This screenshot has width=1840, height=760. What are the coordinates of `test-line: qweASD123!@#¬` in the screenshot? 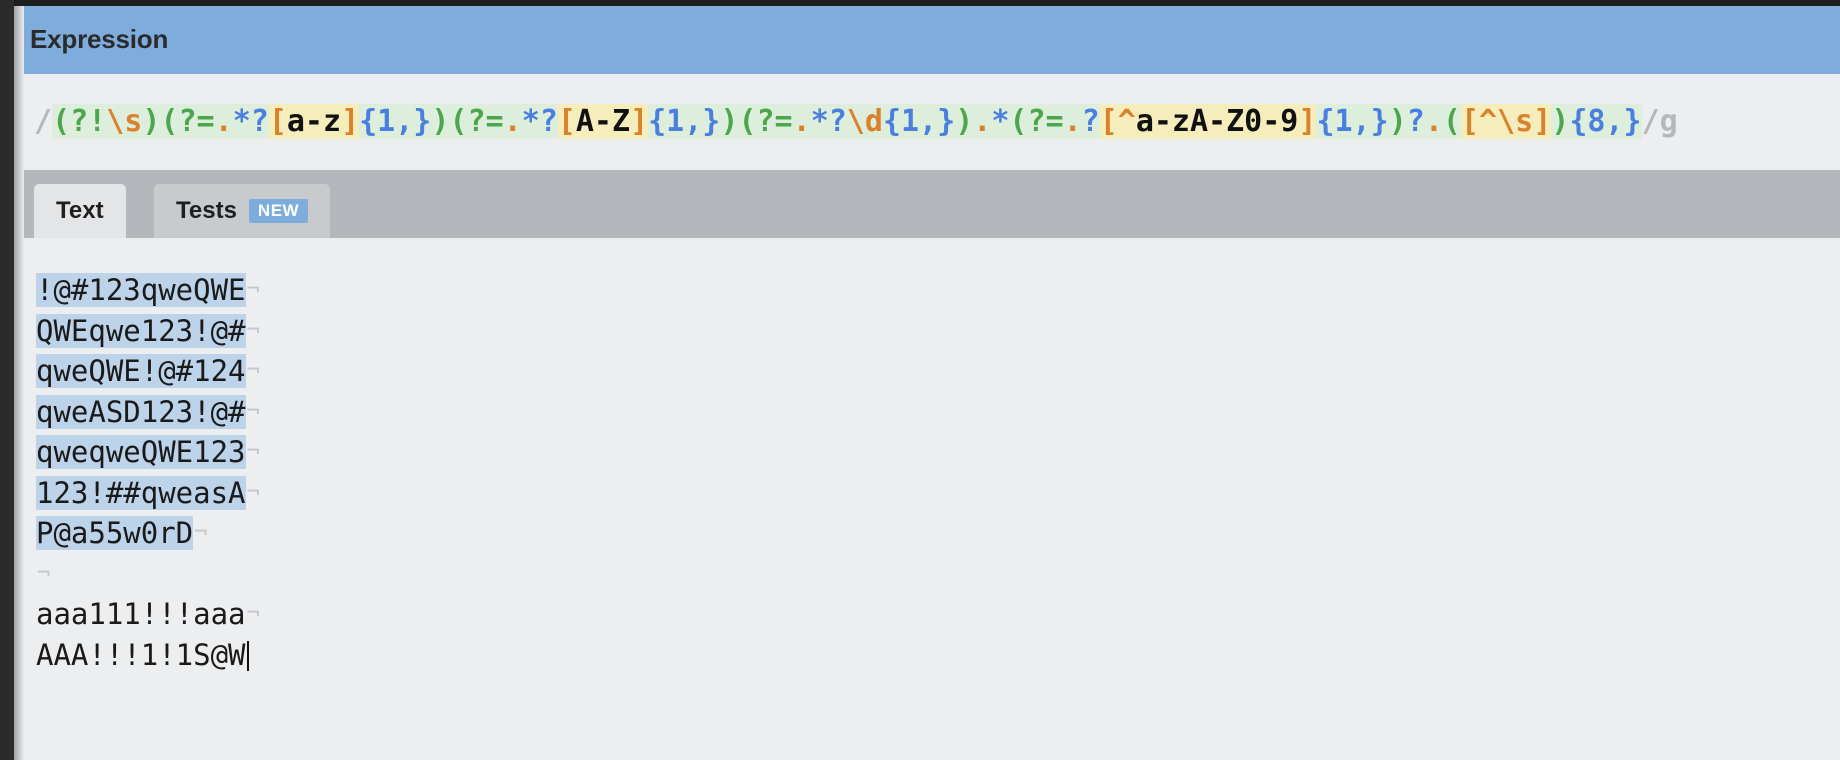 It's located at (148, 412).